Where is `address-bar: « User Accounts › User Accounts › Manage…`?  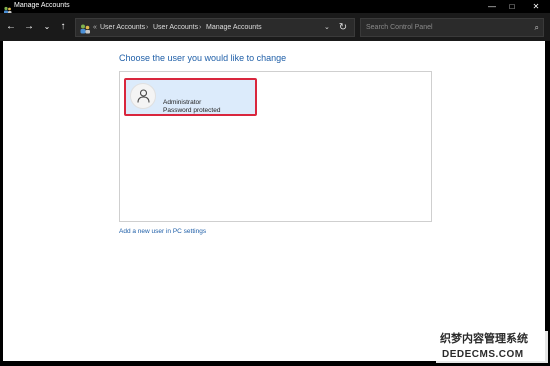 address-bar: « User Accounts › User Accounts › Manage… is located at coordinates (215, 27).